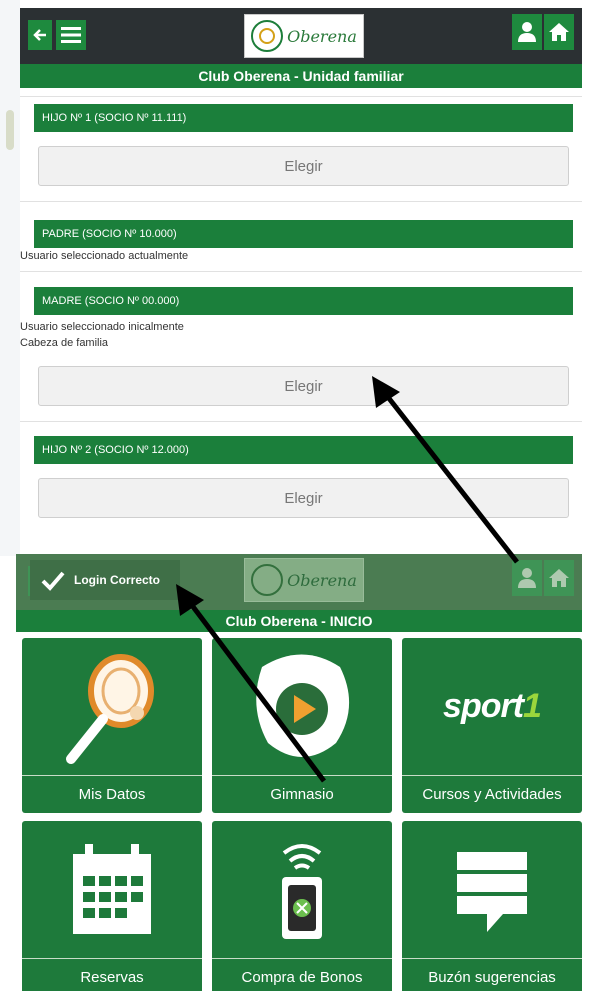  I want to click on tile-cursos: sport1 Cursos y Actividades, so click(492, 725).